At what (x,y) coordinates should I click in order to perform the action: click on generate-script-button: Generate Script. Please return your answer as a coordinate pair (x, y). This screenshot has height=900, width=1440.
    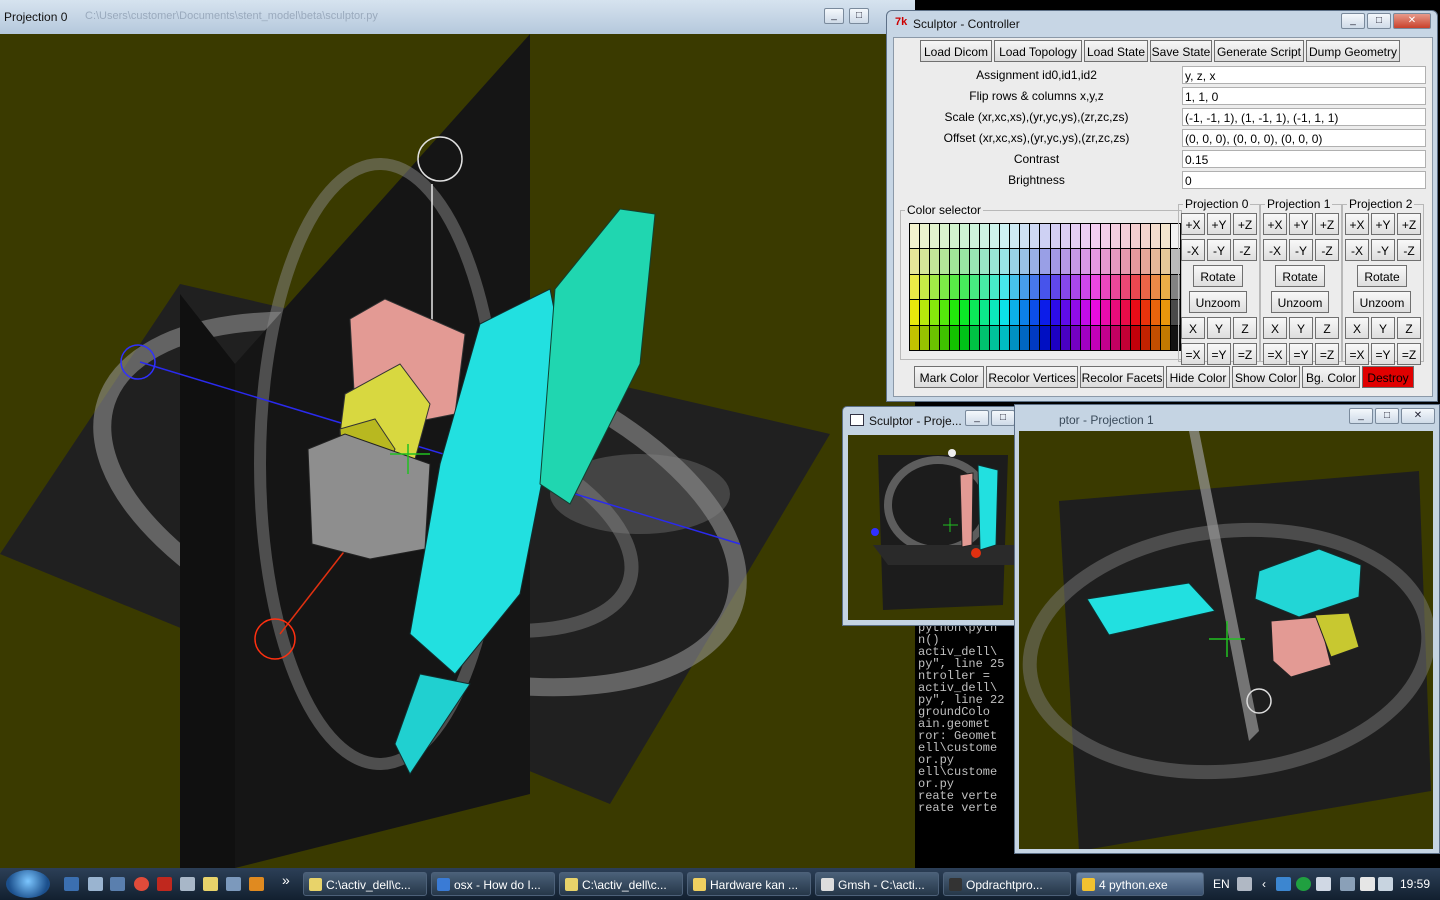
    Looking at the image, I should click on (1259, 51).